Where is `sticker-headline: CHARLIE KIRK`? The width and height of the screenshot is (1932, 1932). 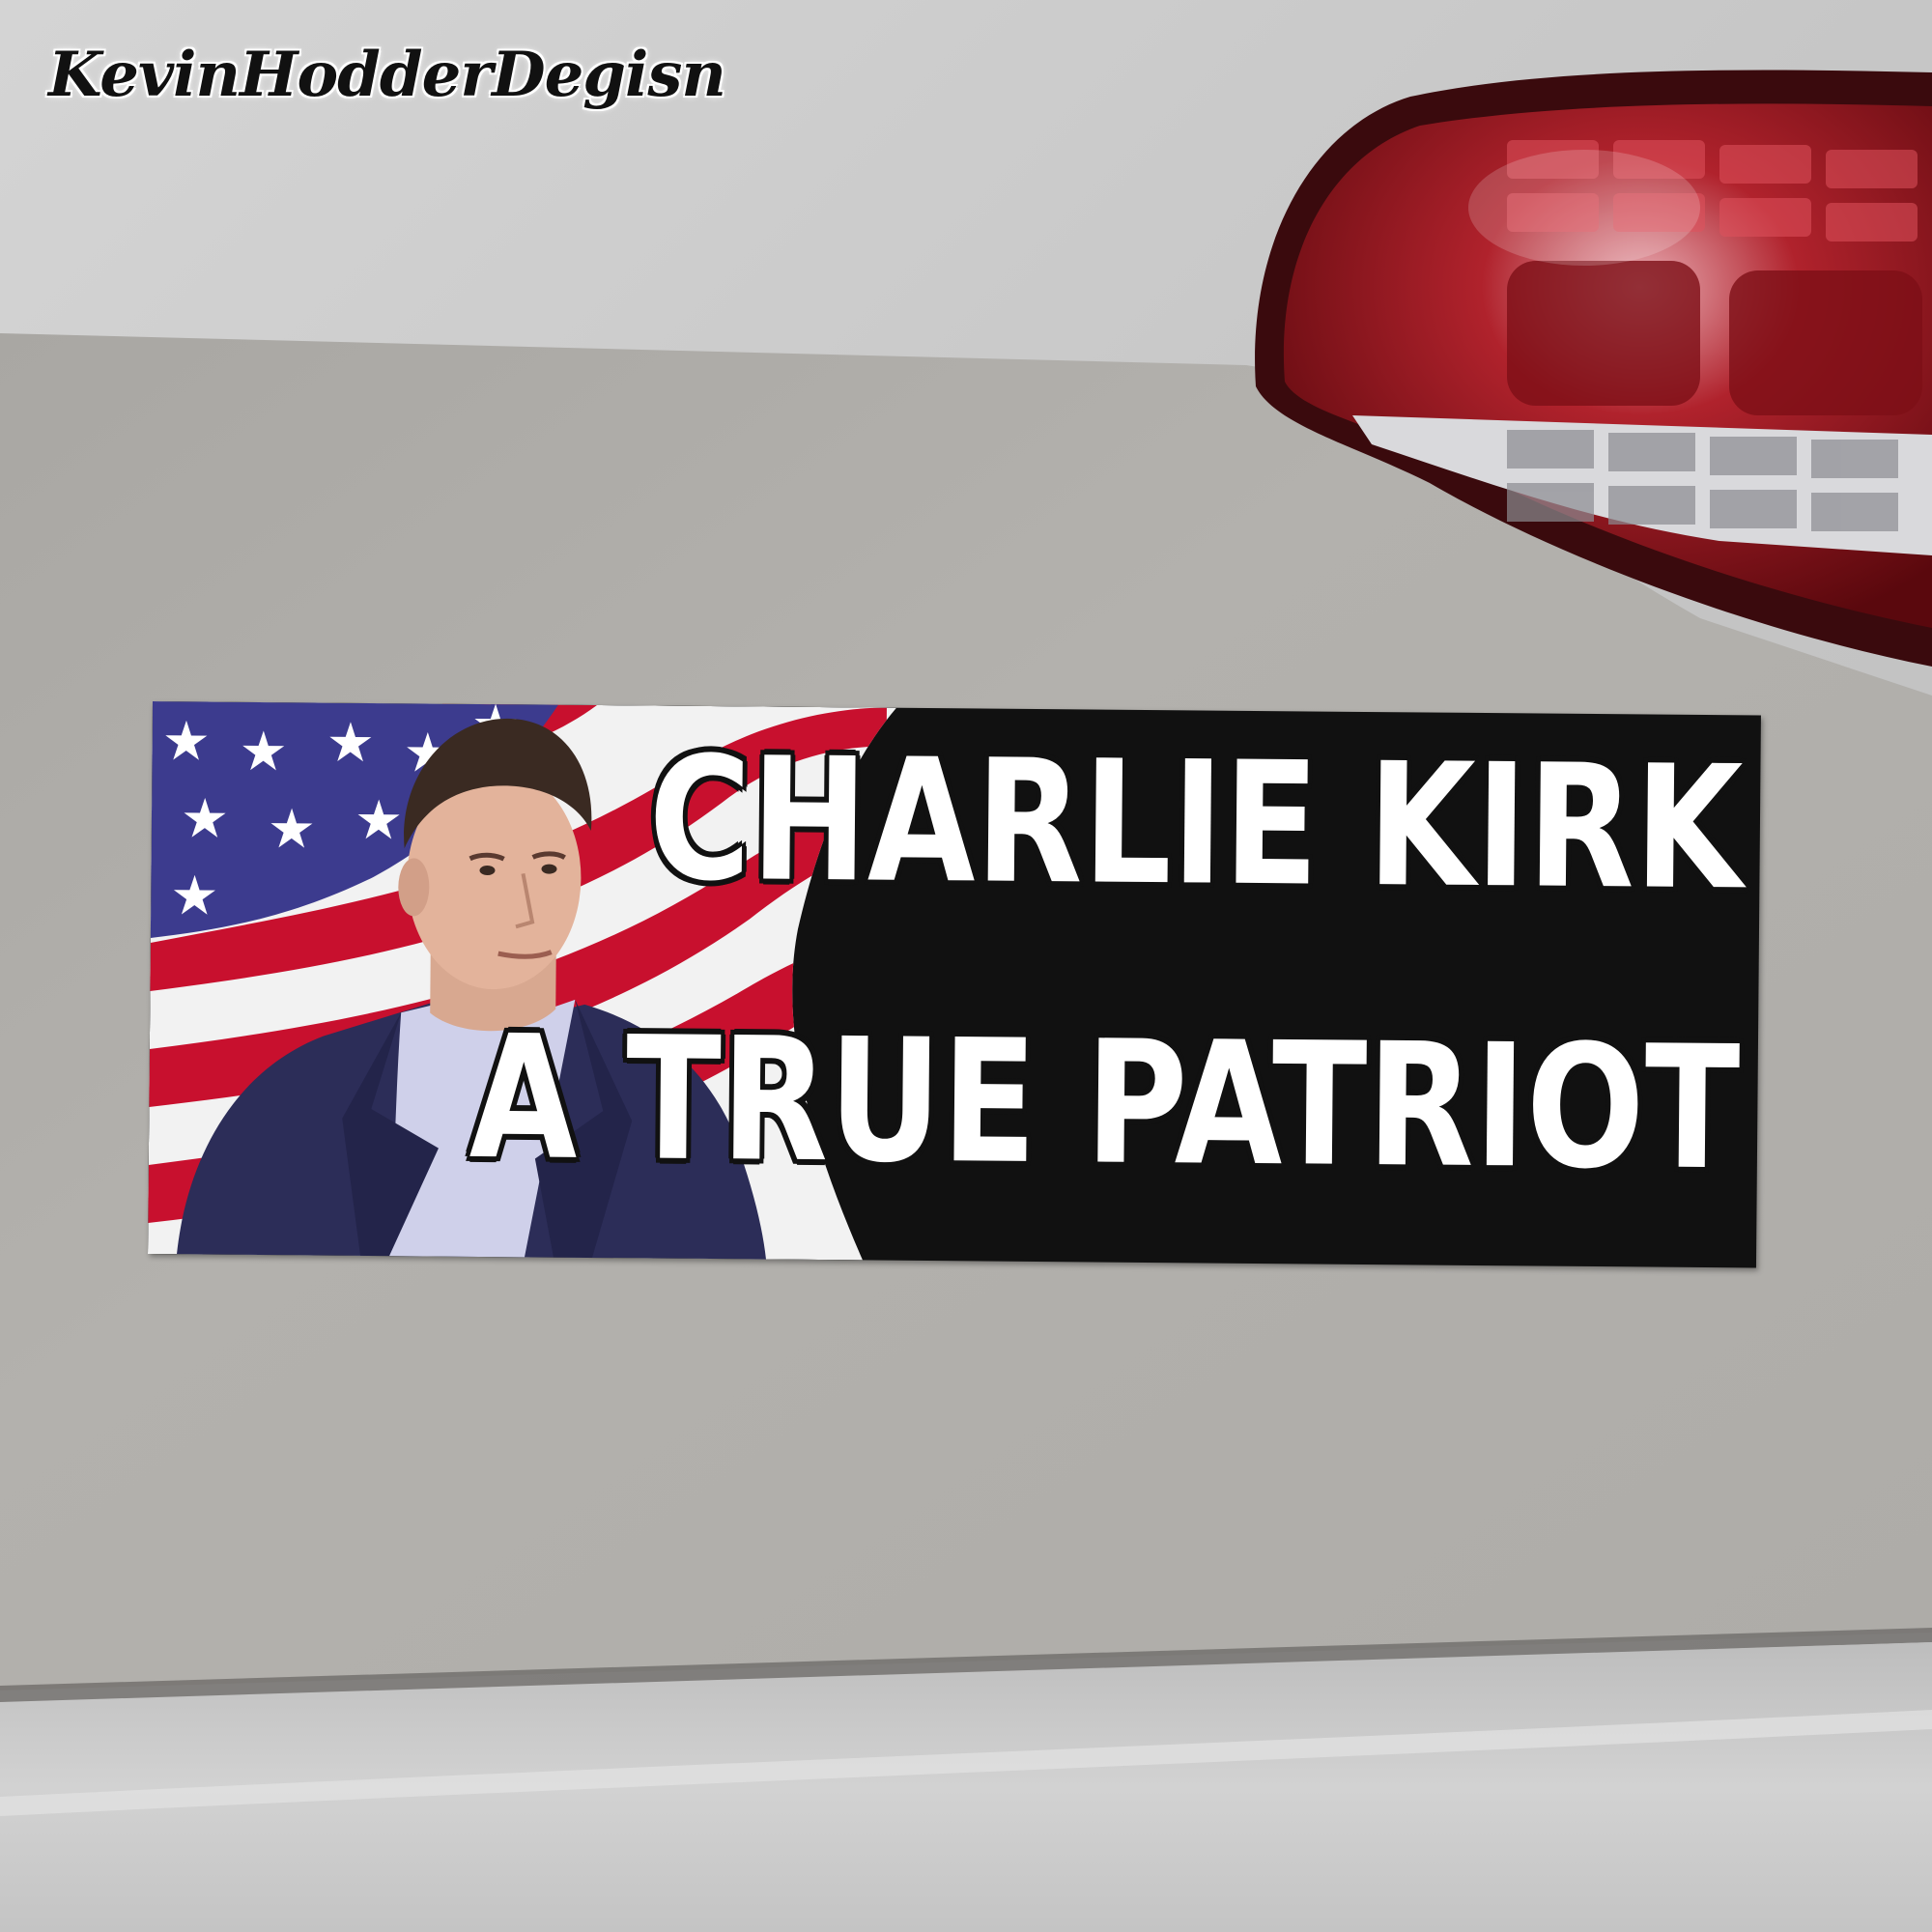
sticker-headline: CHARLIE KIRK is located at coordinates (1195, 824).